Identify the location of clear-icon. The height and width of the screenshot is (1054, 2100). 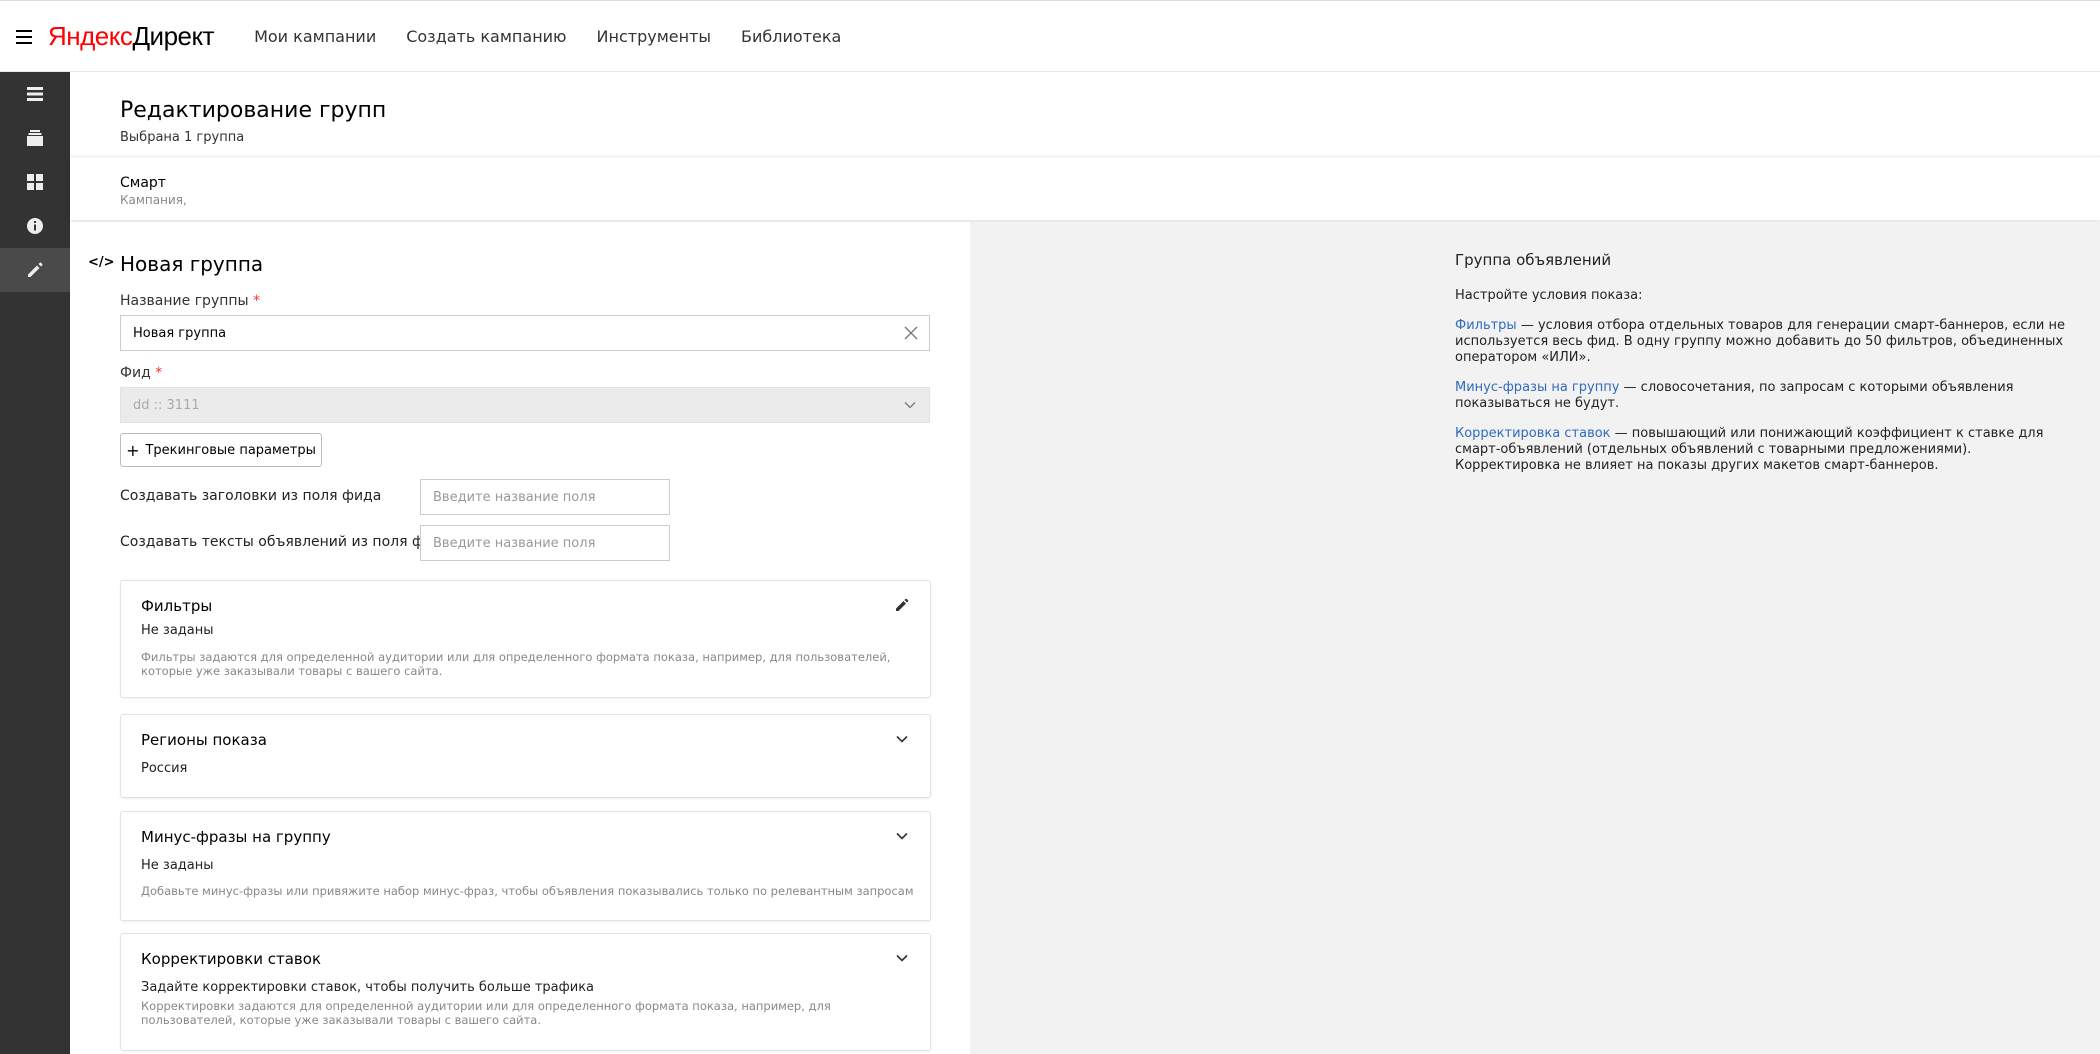
(911, 333).